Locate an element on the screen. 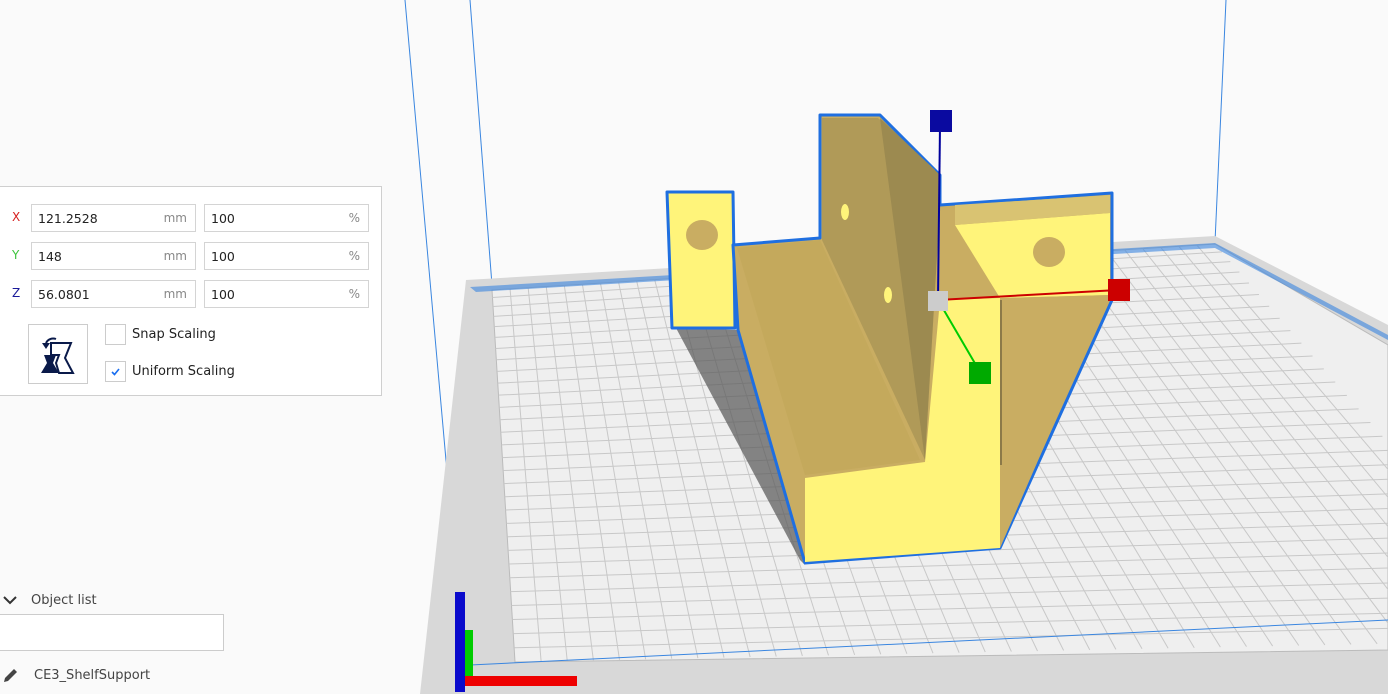 This screenshot has height=694, width=1388. size-z-value: 56.0801 is located at coordinates (64, 294).